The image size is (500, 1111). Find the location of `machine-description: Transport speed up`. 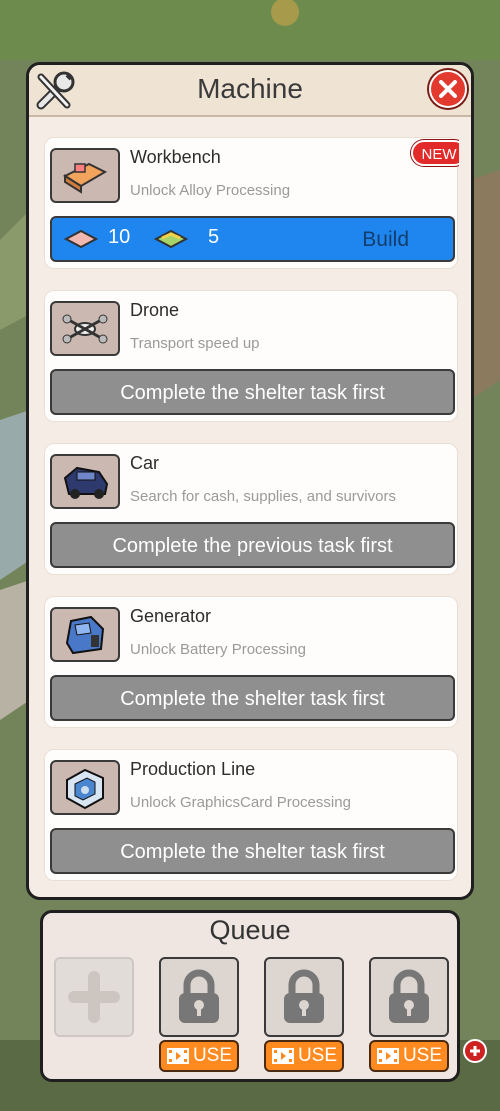

machine-description: Transport speed up is located at coordinates (195, 343).